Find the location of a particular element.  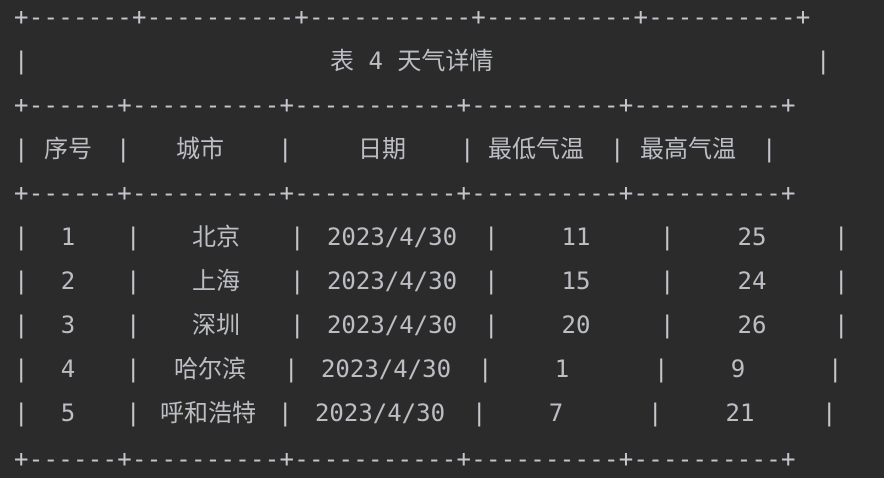

cell-city: 北京 is located at coordinates (216, 237).